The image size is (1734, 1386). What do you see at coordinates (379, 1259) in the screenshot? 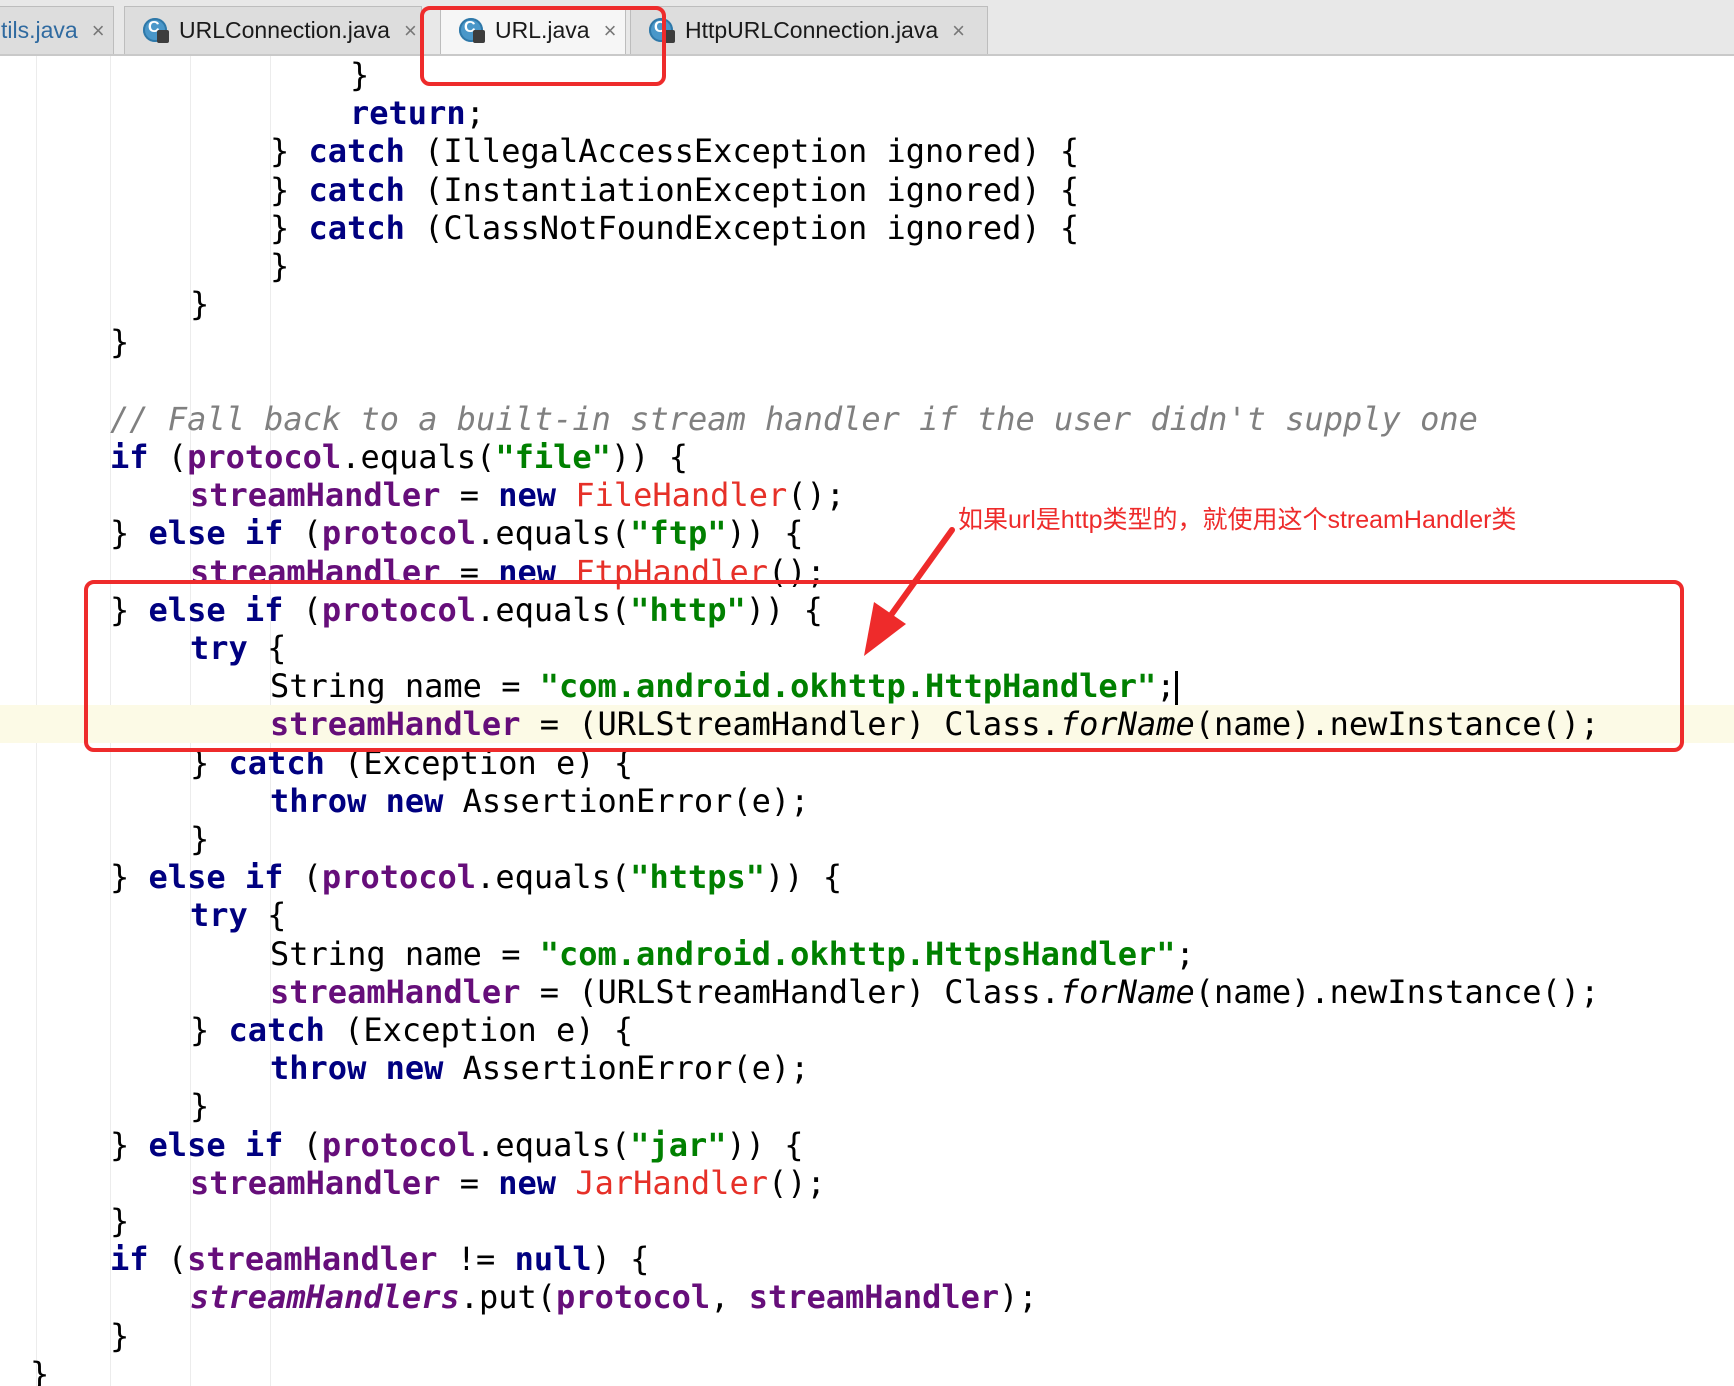
I see `code-line: if (streamHandler != null) {` at bounding box center [379, 1259].